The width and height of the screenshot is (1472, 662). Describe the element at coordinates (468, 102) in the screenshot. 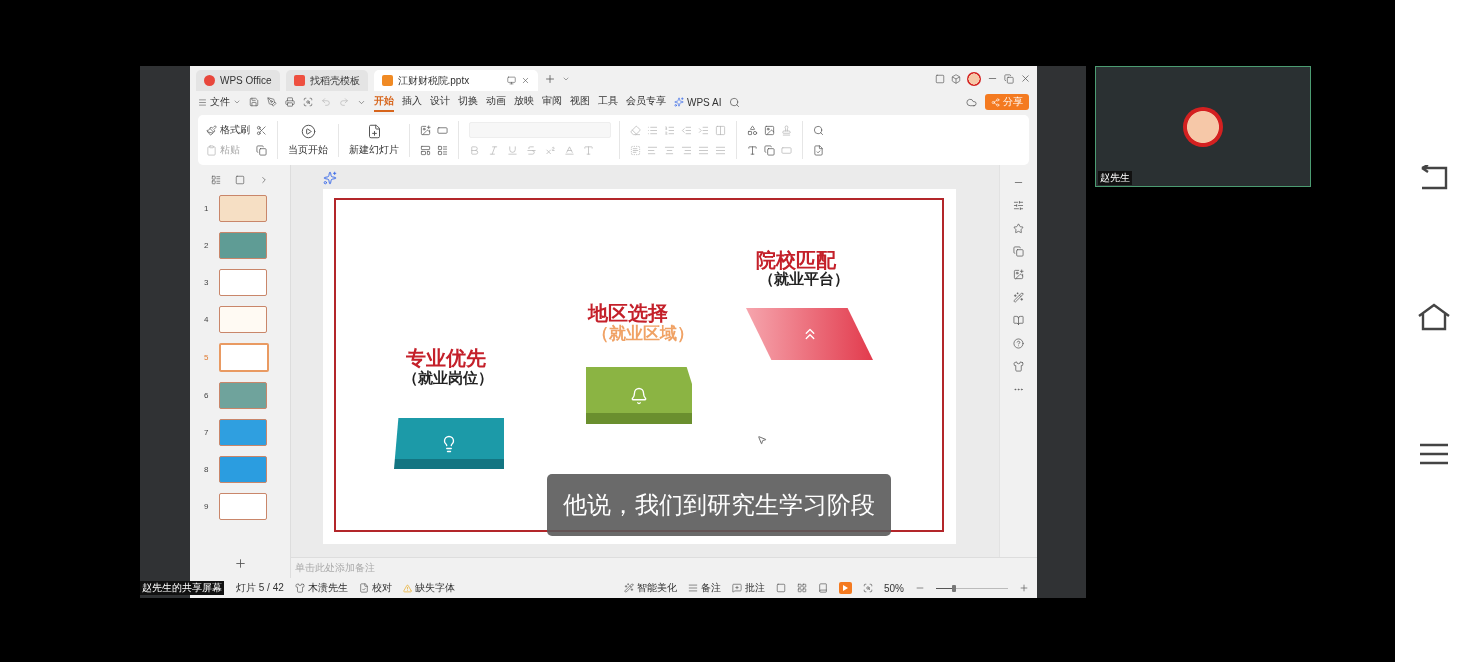

I see `ribbon-tab: 切换` at that location.